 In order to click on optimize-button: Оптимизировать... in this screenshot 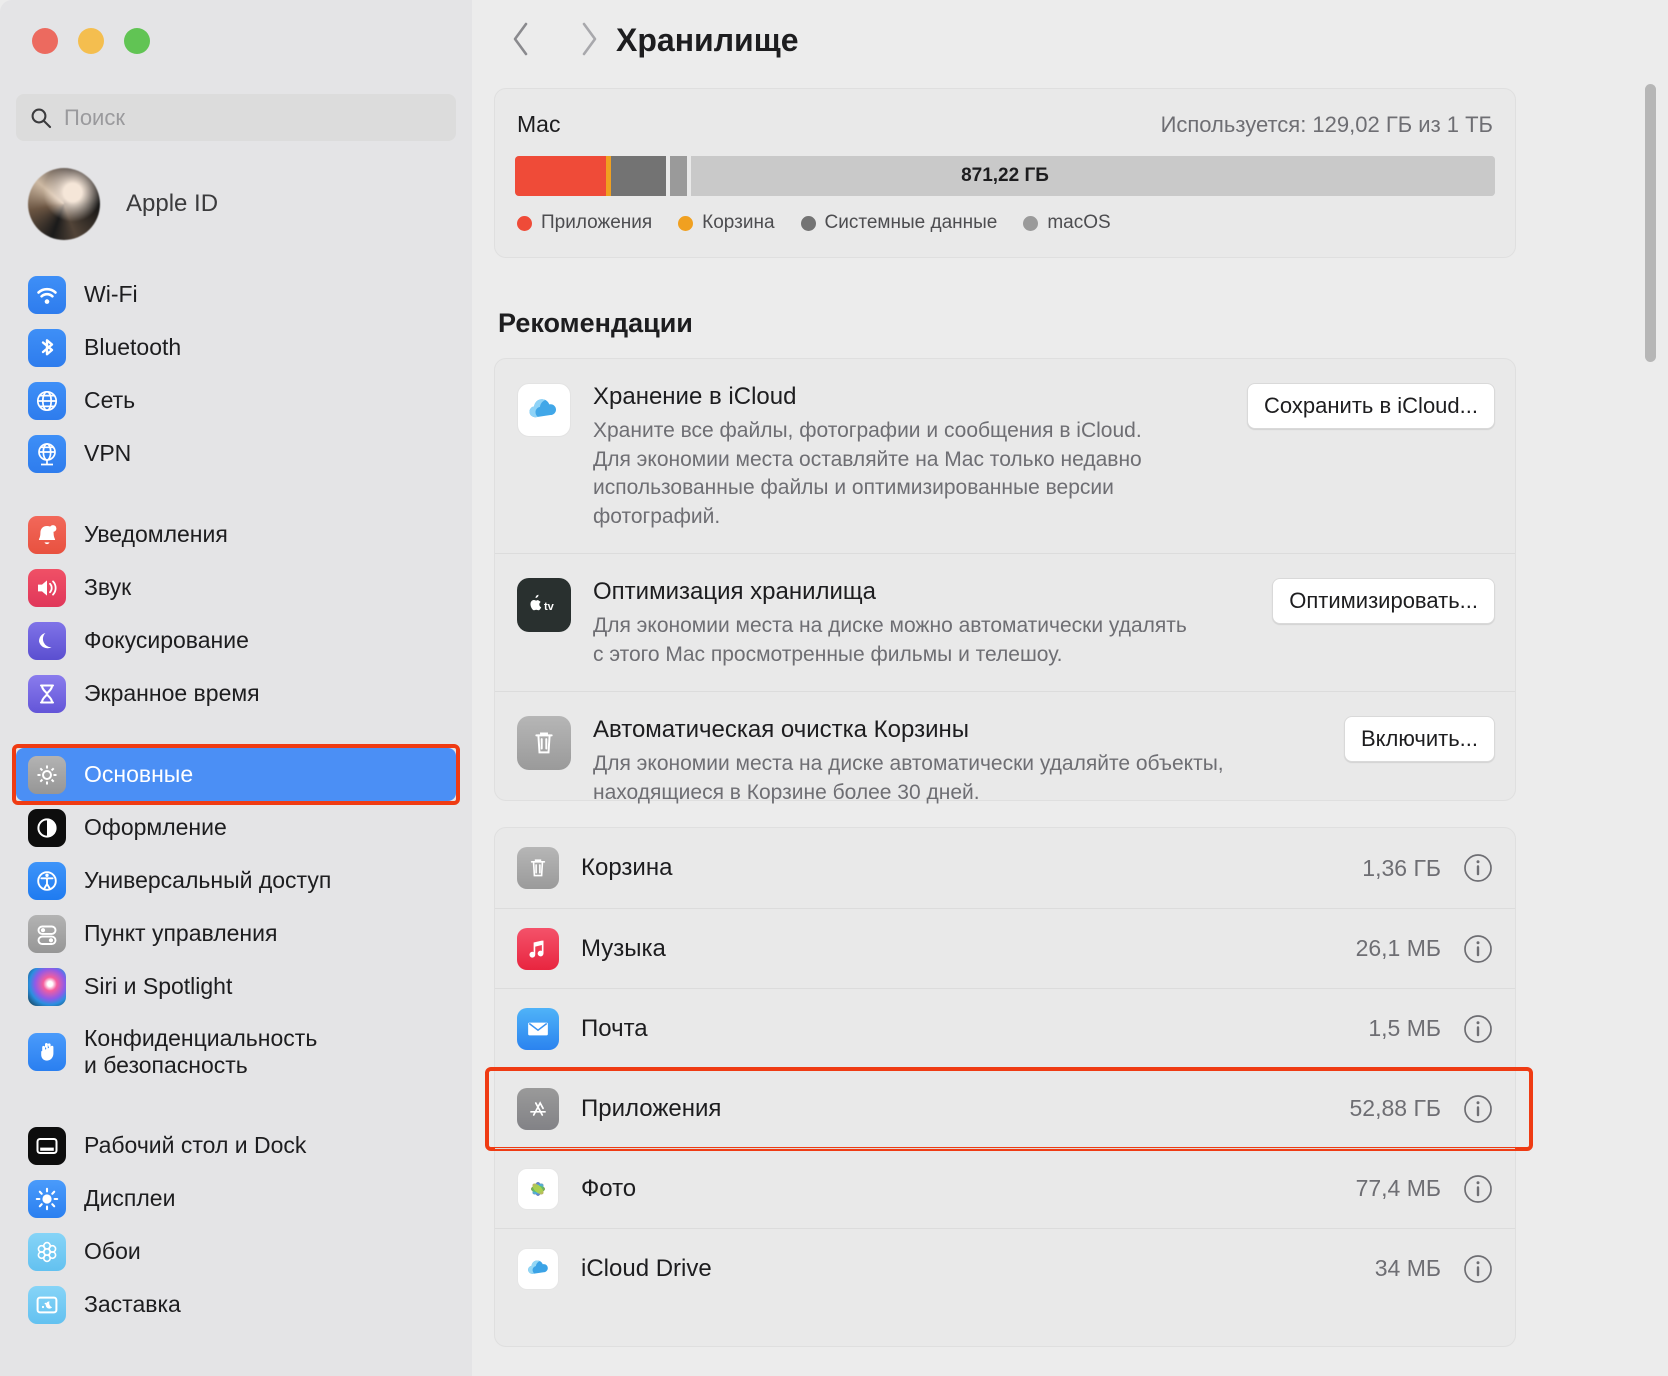, I will do `click(1383, 601)`.